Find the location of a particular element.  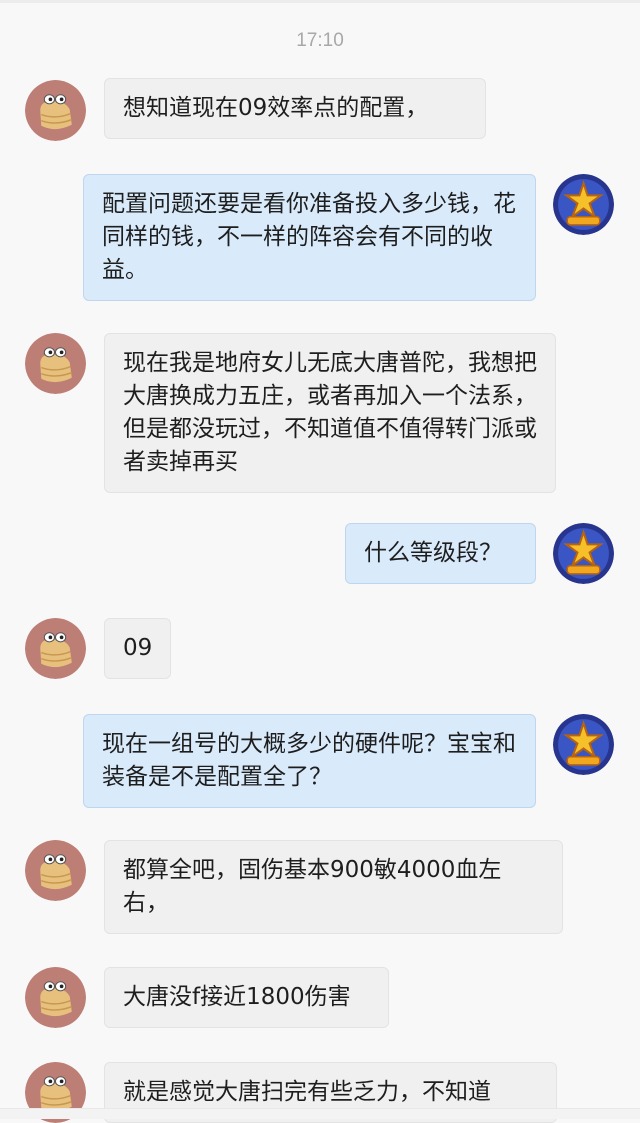

incoming-message-bubble: 都算全吧，固伤基本900敏4000血左右， is located at coordinates (333, 887).